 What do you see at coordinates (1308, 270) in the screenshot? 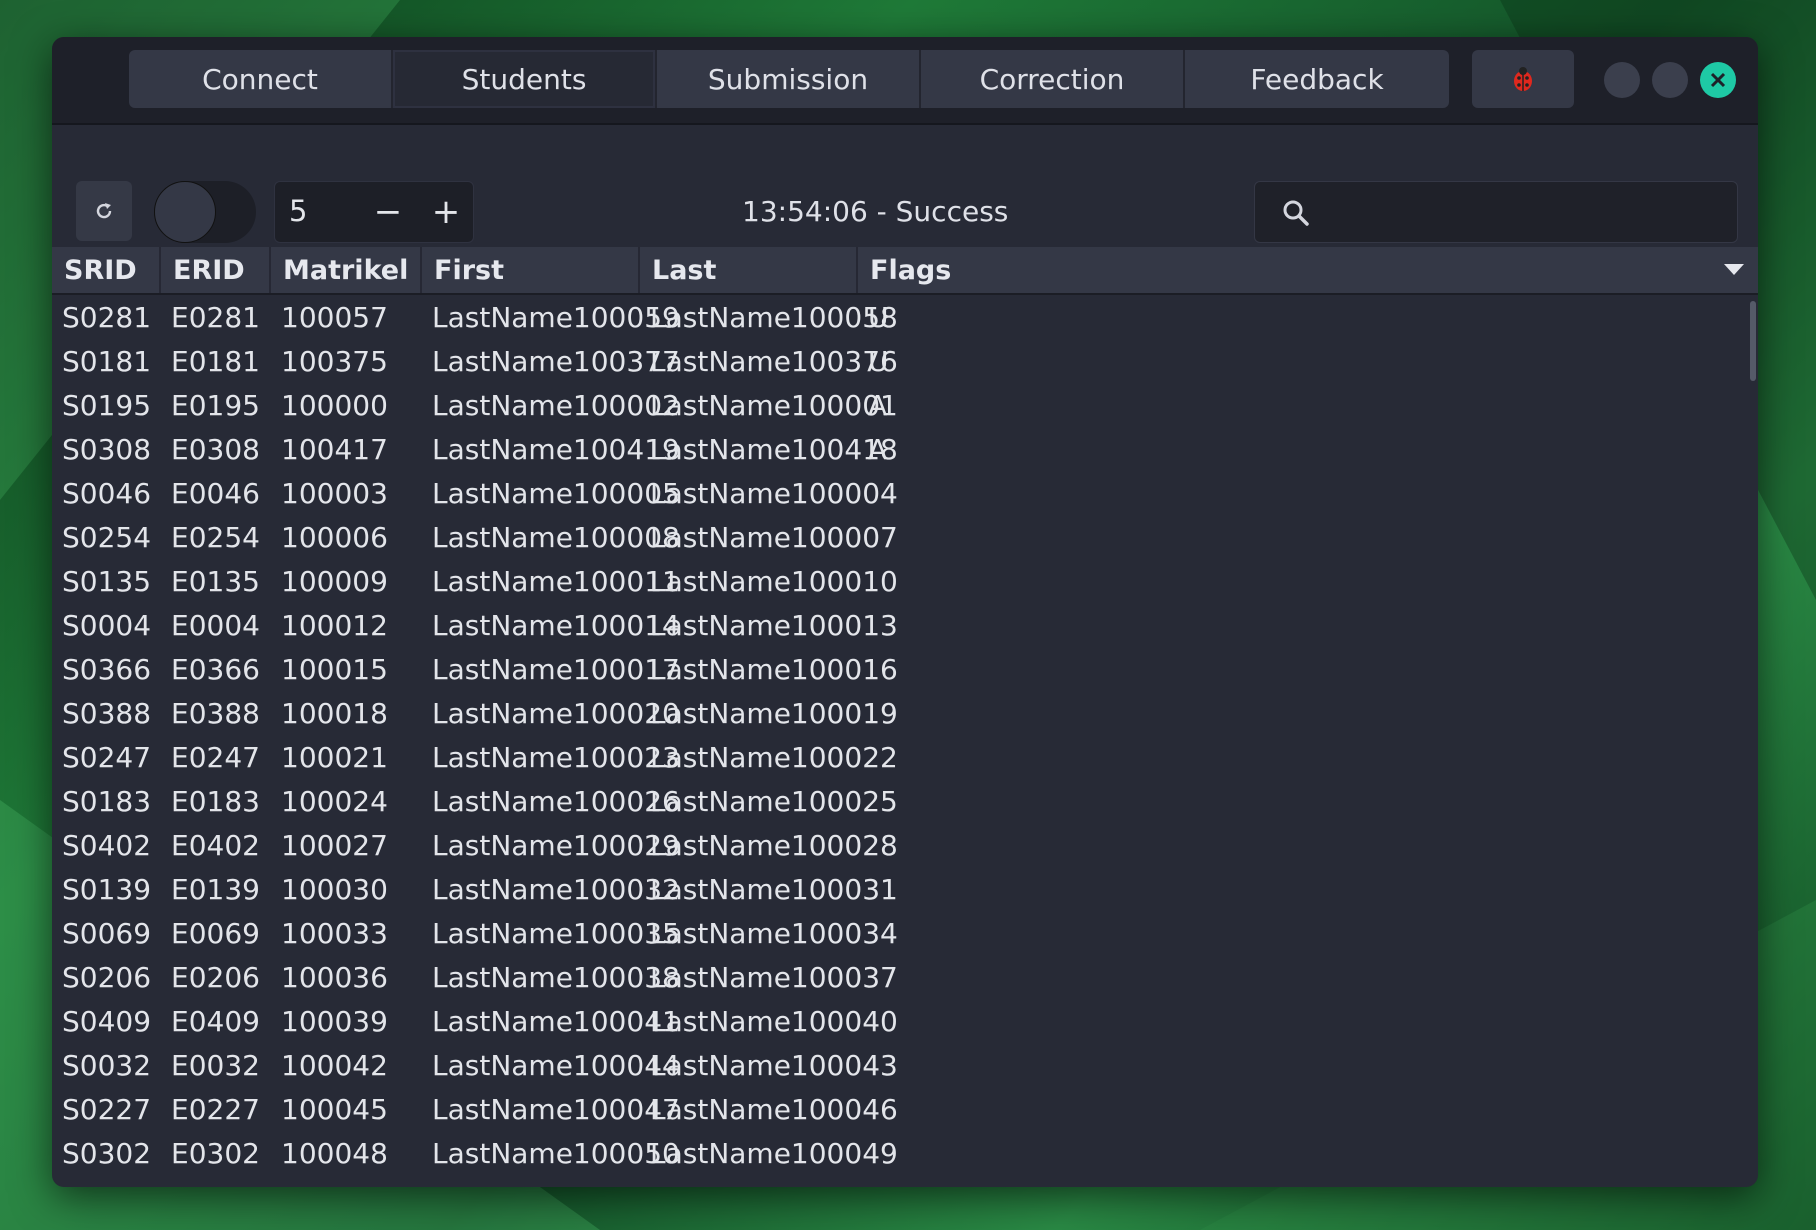
I see `column-header-flags: Flags` at bounding box center [1308, 270].